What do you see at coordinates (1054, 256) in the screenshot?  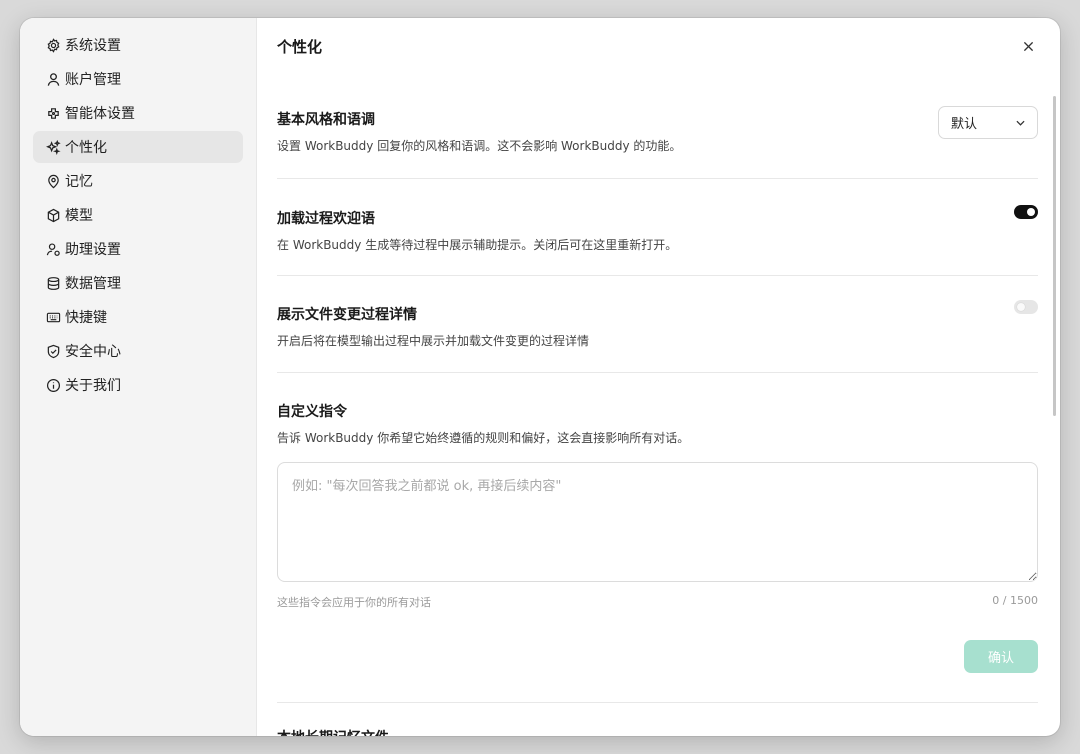 I see `scrollbar` at bounding box center [1054, 256].